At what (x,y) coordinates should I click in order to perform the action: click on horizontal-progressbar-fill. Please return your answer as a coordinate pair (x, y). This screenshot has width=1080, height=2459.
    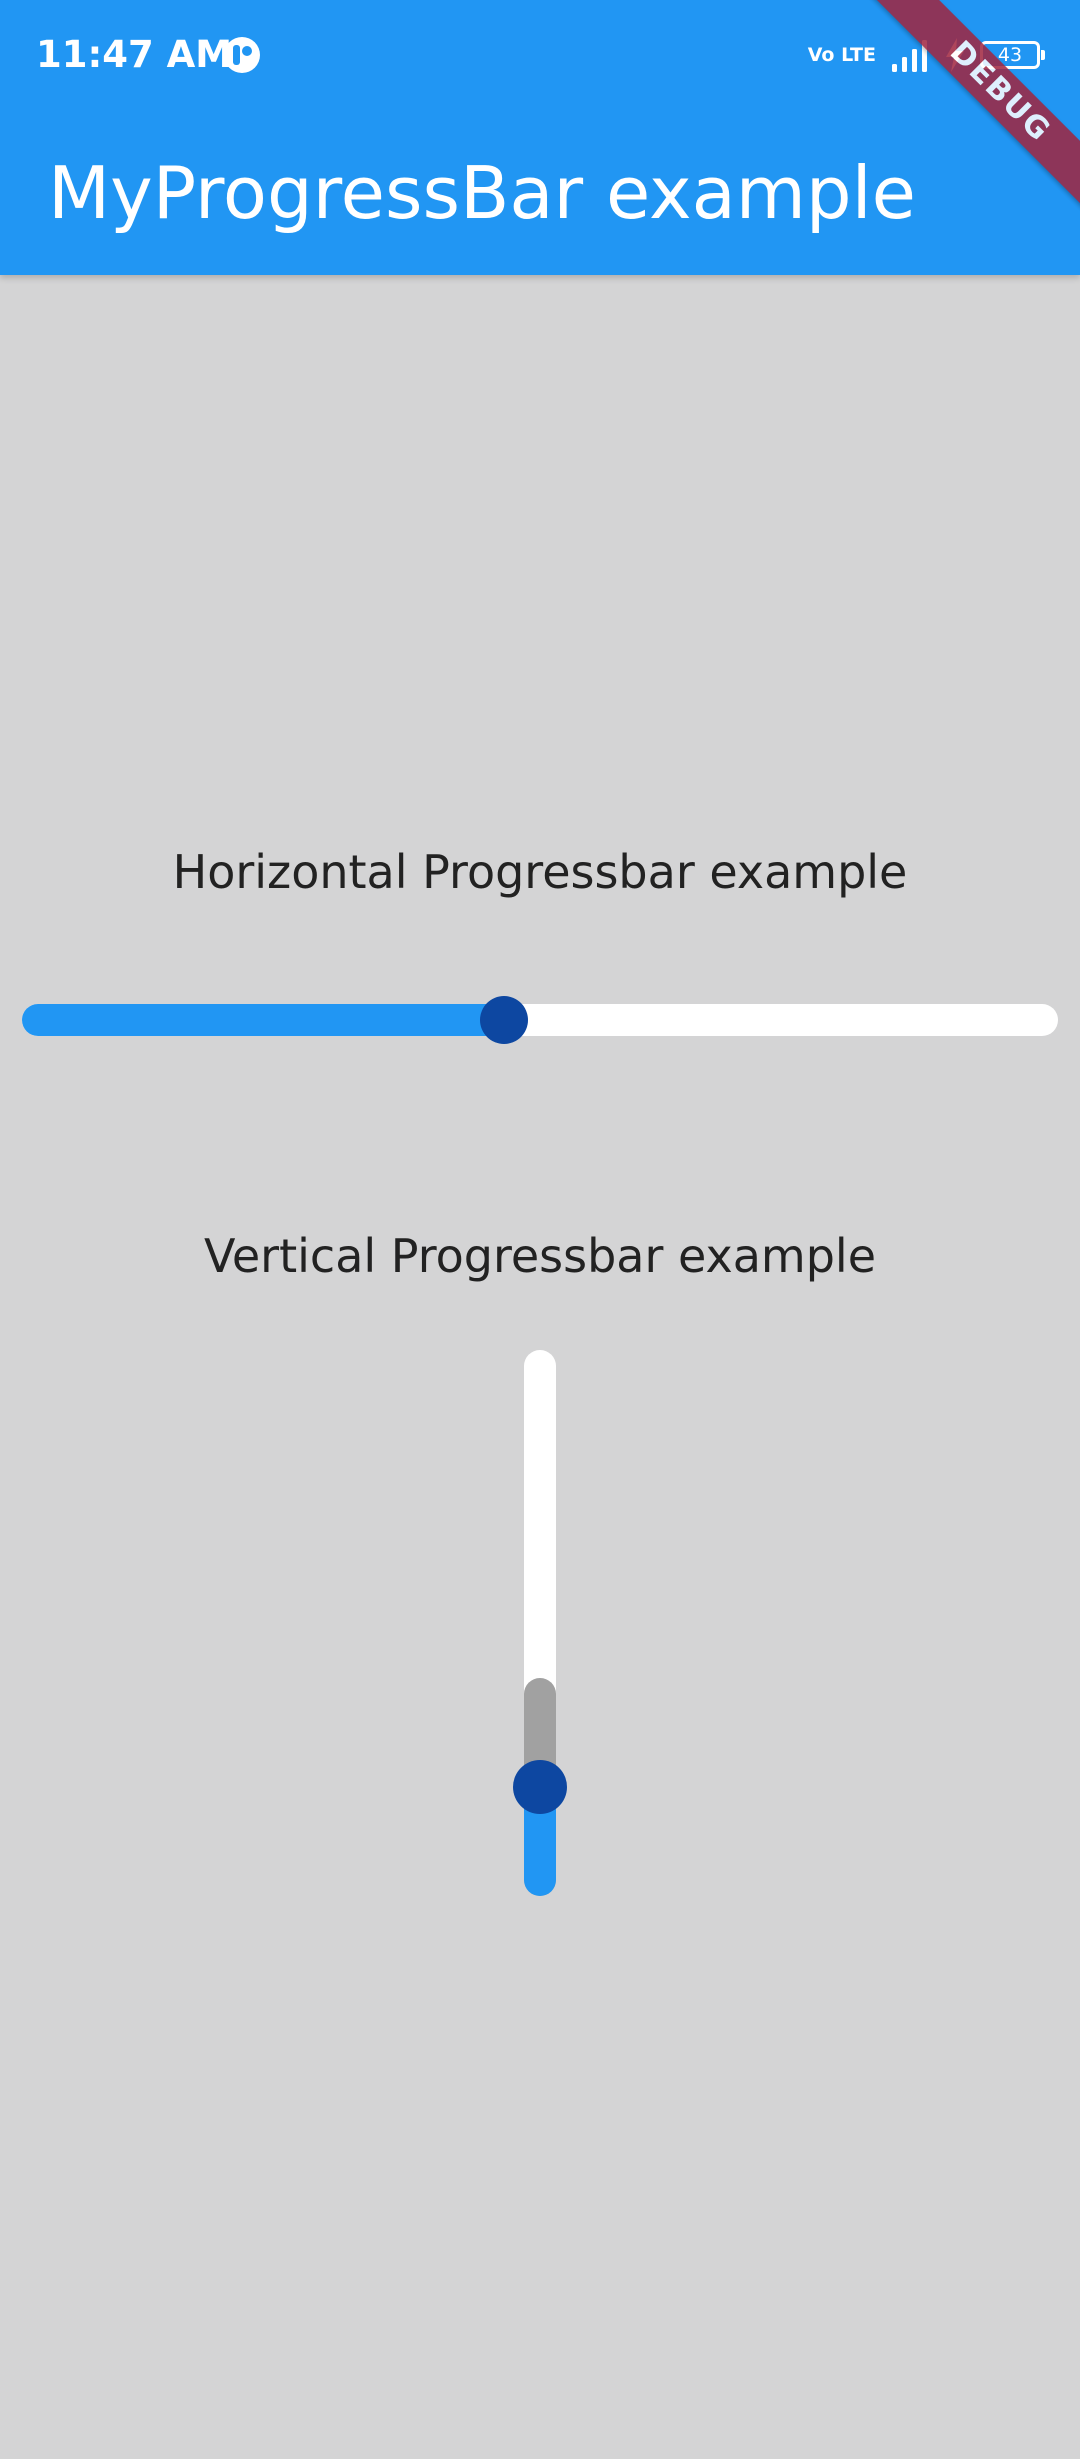
    Looking at the image, I should click on (263, 1020).